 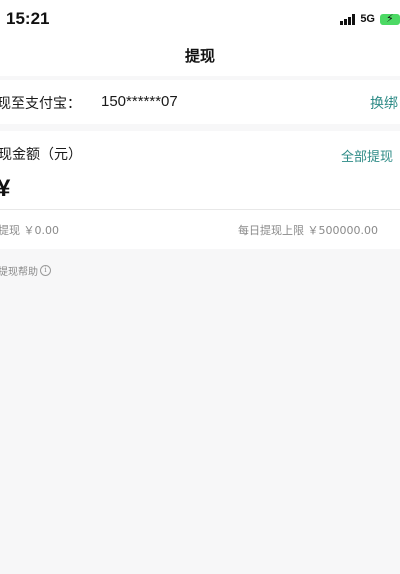 I want to click on available-balance-text: 提现 ￥0.00, so click(x=29, y=230).